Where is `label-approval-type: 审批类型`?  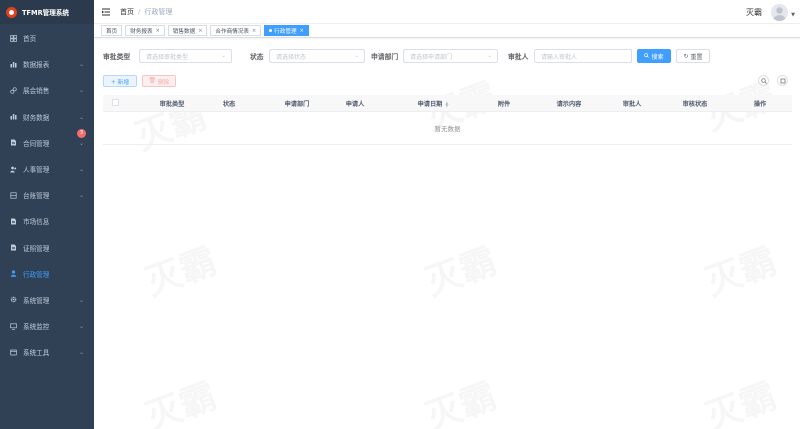
label-approval-type: 审批类型 is located at coordinates (117, 57).